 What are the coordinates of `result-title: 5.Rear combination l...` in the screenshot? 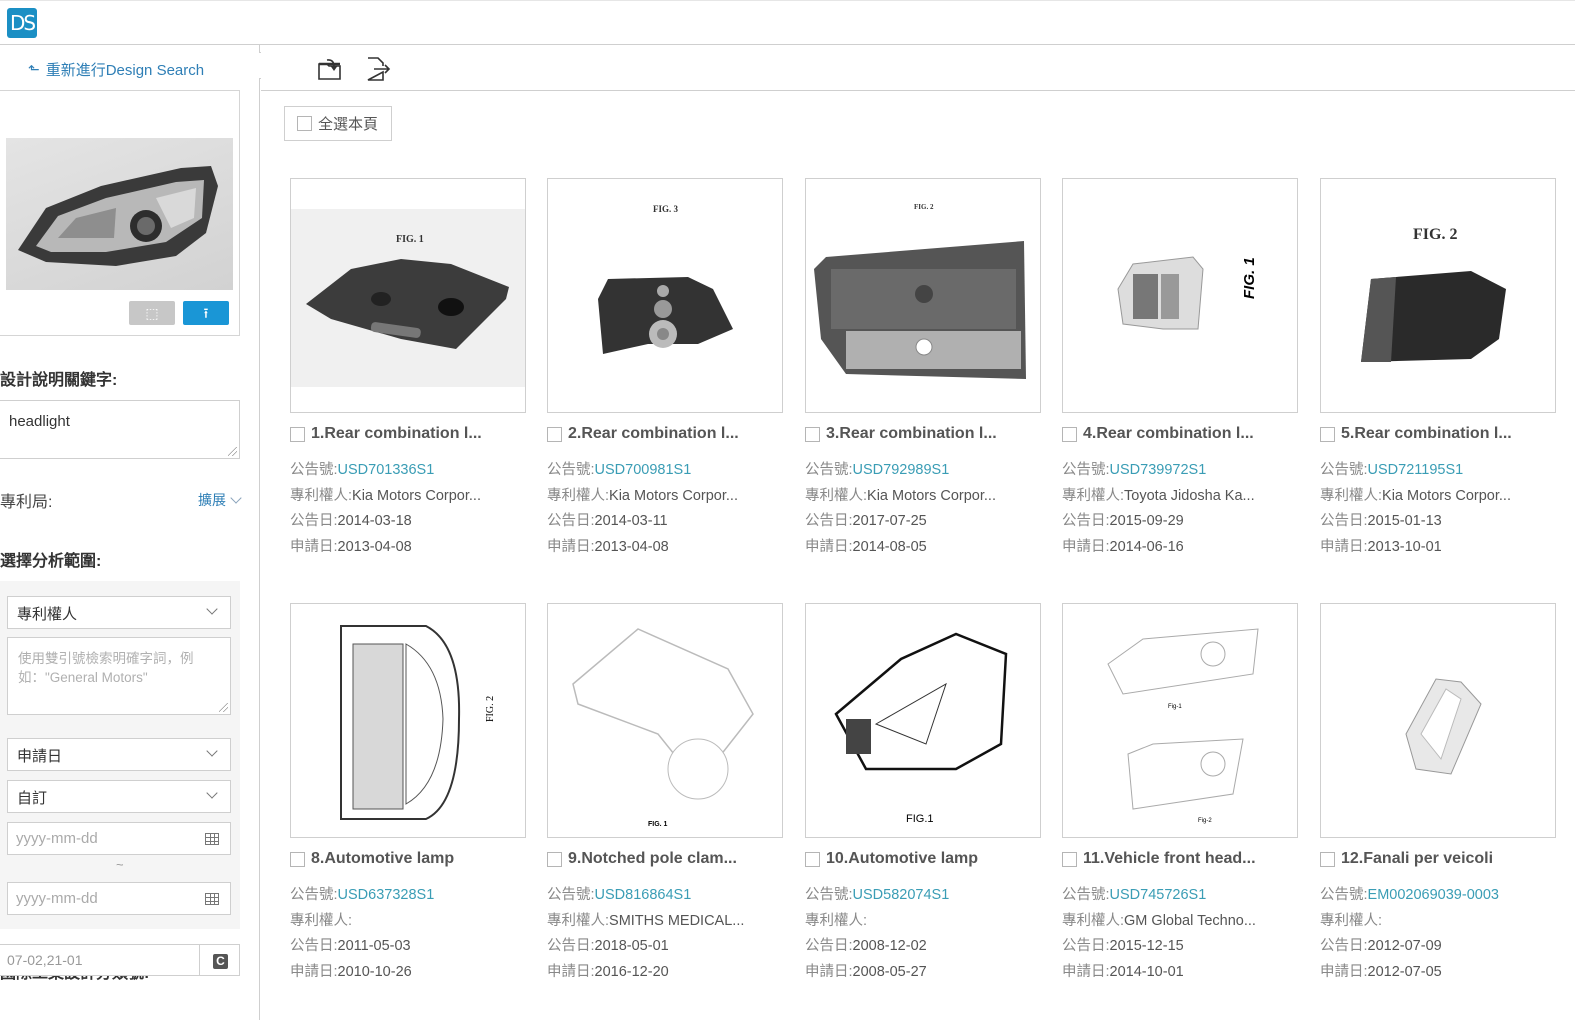 It's located at (1426, 434).